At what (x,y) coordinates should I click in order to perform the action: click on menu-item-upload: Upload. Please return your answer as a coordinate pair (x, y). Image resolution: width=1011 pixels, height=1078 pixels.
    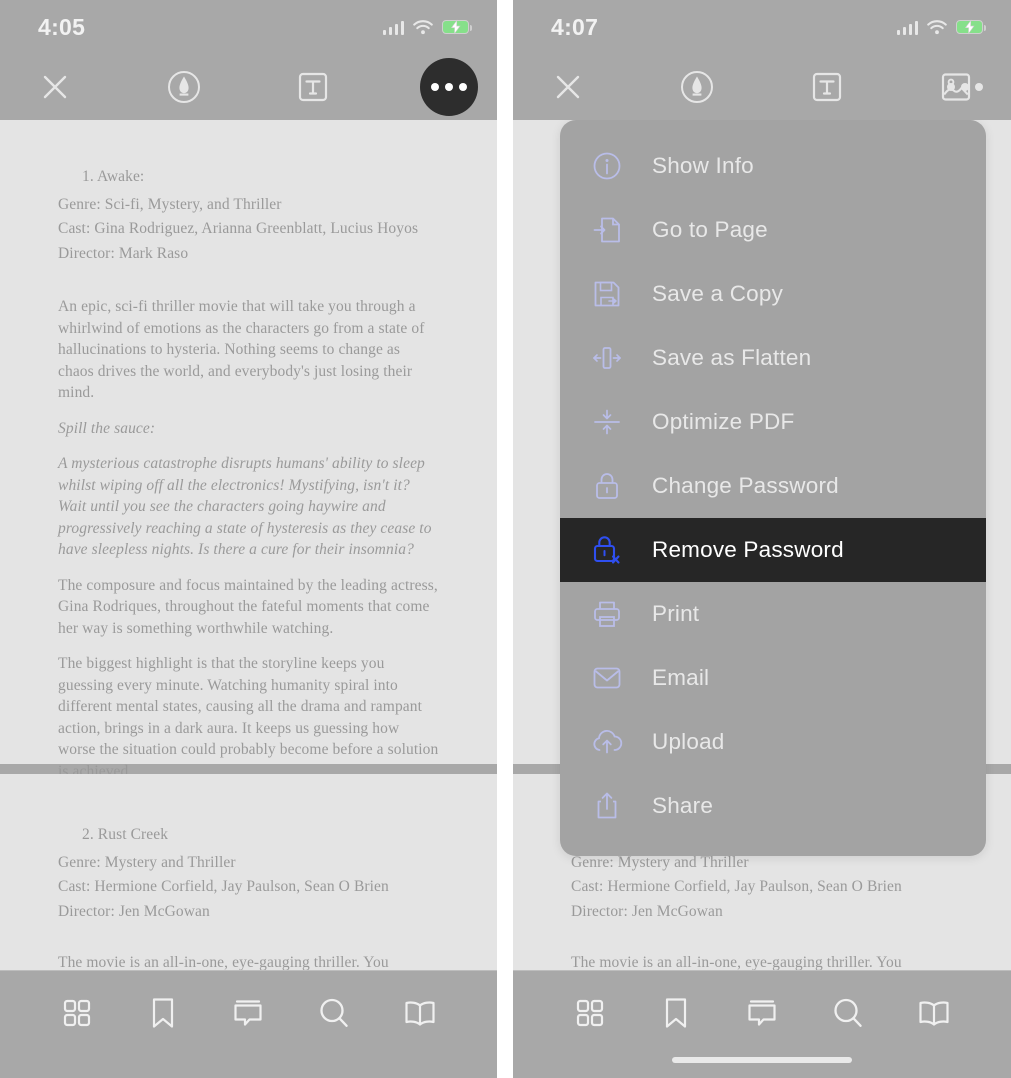
    Looking at the image, I should click on (773, 742).